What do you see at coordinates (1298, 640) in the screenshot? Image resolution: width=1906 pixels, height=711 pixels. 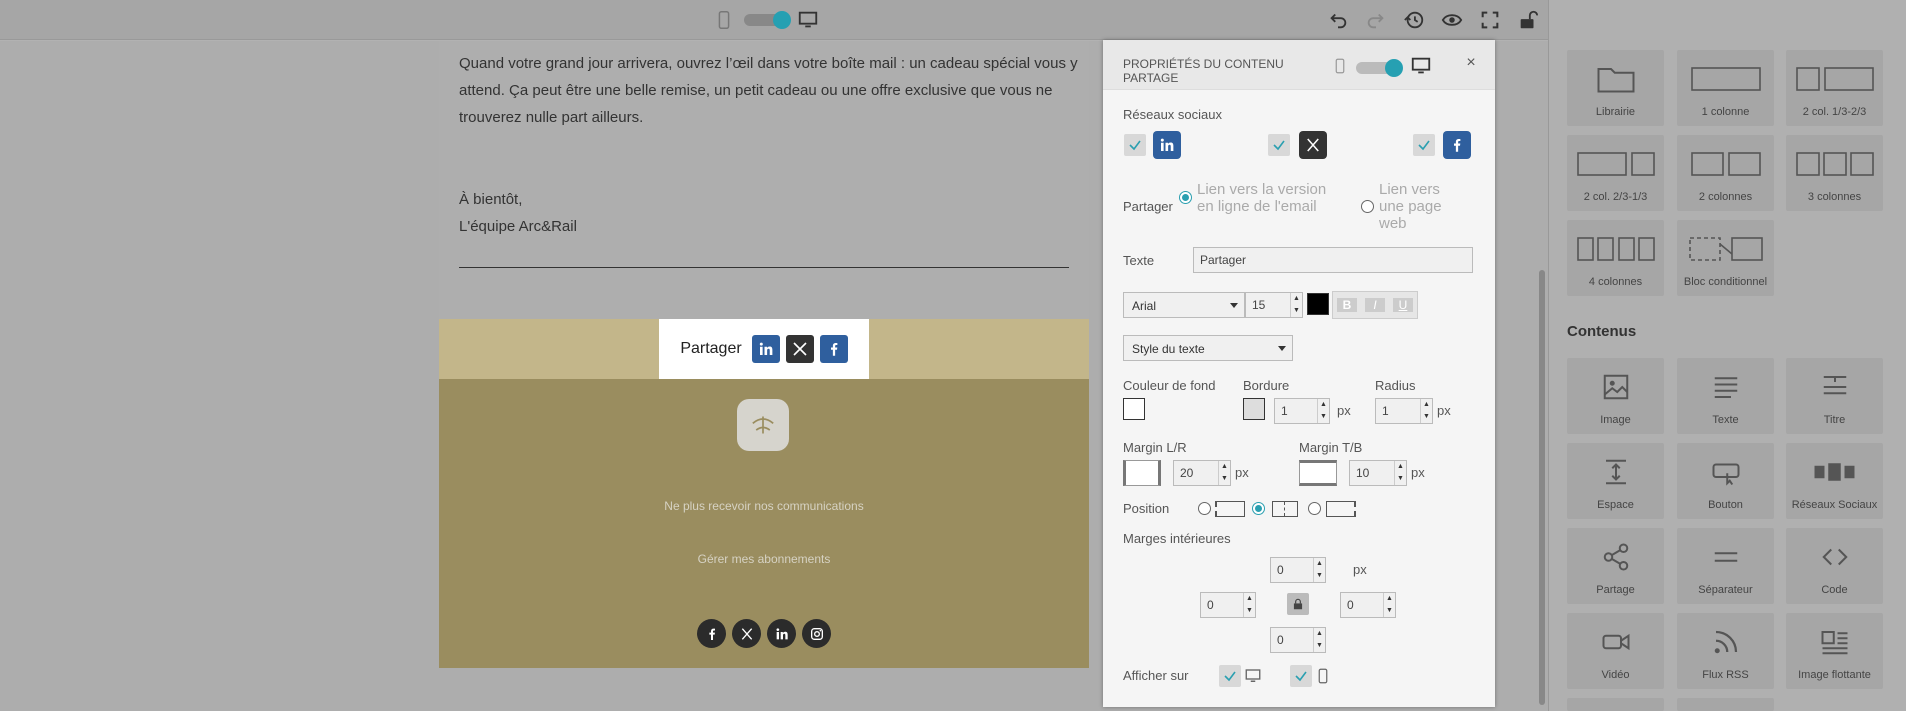 I see `padding-bottom-stepper: 0 ▲ ▼` at bounding box center [1298, 640].